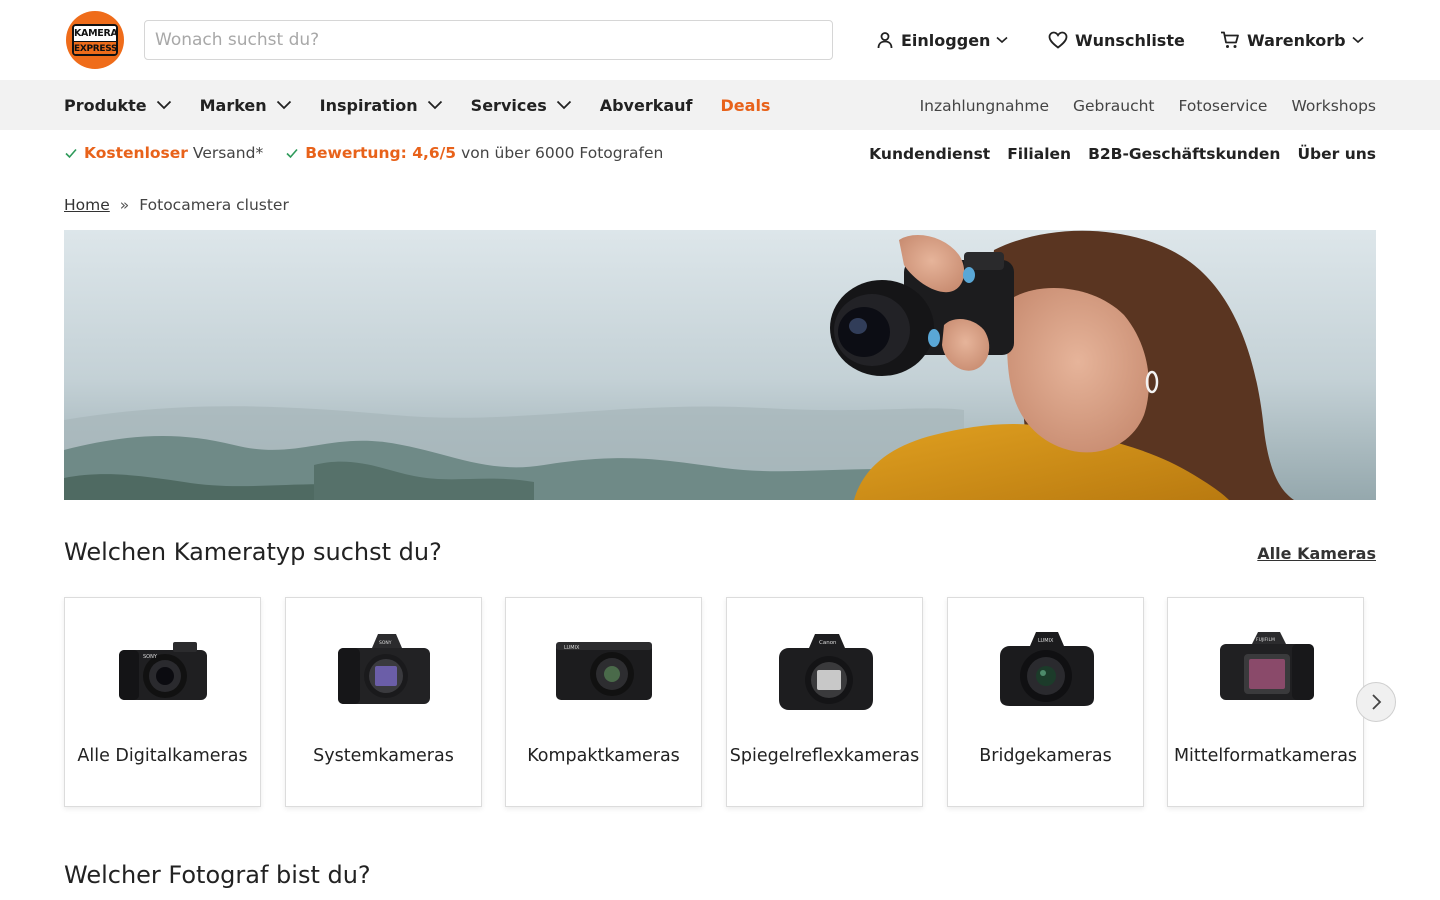 The image size is (1440, 900). What do you see at coordinates (217, 875) in the screenshot?
I see `section-title-photographer: Welcher Fotograf bist du?` at bounding box center [217, 875].